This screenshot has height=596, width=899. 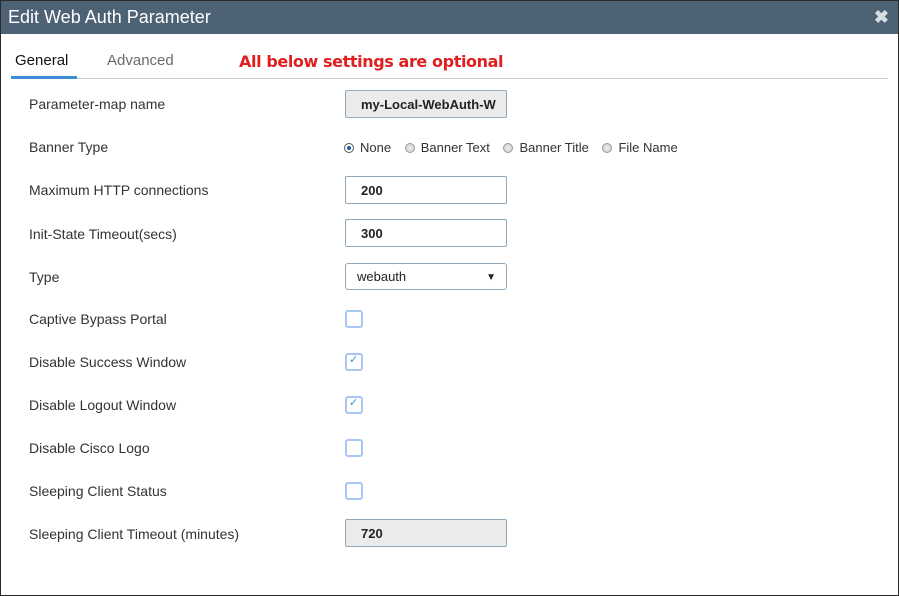 What do you see at coordinates (98, 319) in the screenshot?
I see `captive-bypass-portal-label: Captive Bypass Portal` at bounding box center [98, 319].